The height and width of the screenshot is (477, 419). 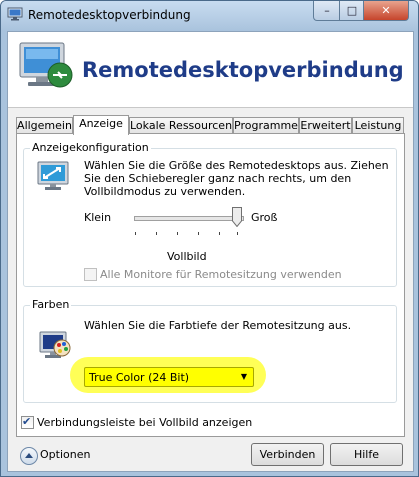 I want to click on slider-max-label: Groß, so click(x=264, y=217).